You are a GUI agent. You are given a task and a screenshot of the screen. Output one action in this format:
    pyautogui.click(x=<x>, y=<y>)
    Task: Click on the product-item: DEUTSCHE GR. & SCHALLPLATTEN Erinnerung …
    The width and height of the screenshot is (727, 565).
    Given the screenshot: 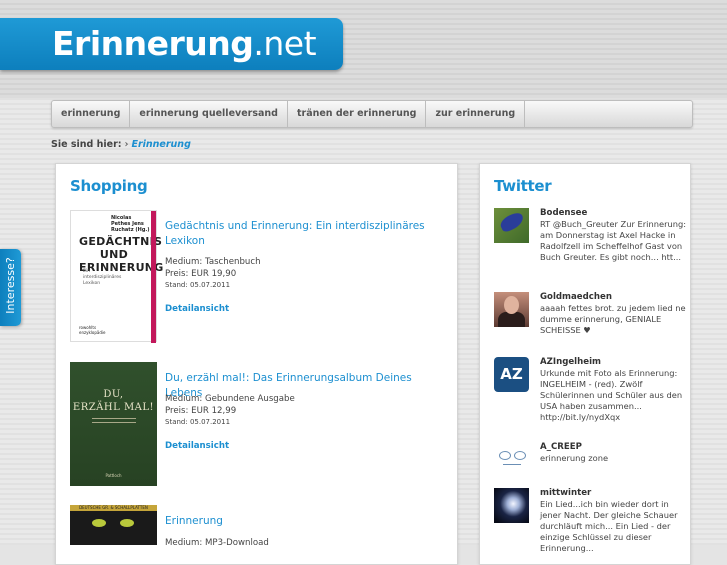 What is the action you would take?
    pyautogui.click(x=260, y=527)
    